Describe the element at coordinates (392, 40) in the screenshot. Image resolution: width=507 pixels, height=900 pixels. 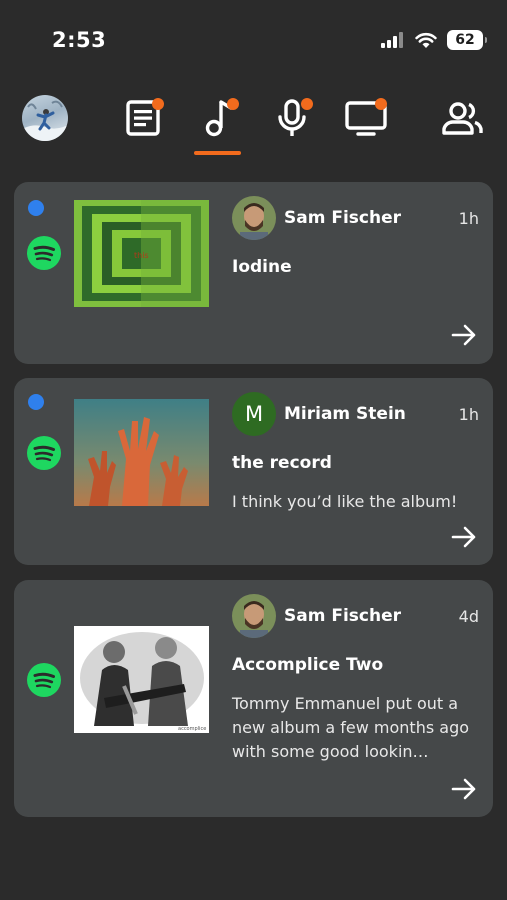
I see `signal-icon` at that location.